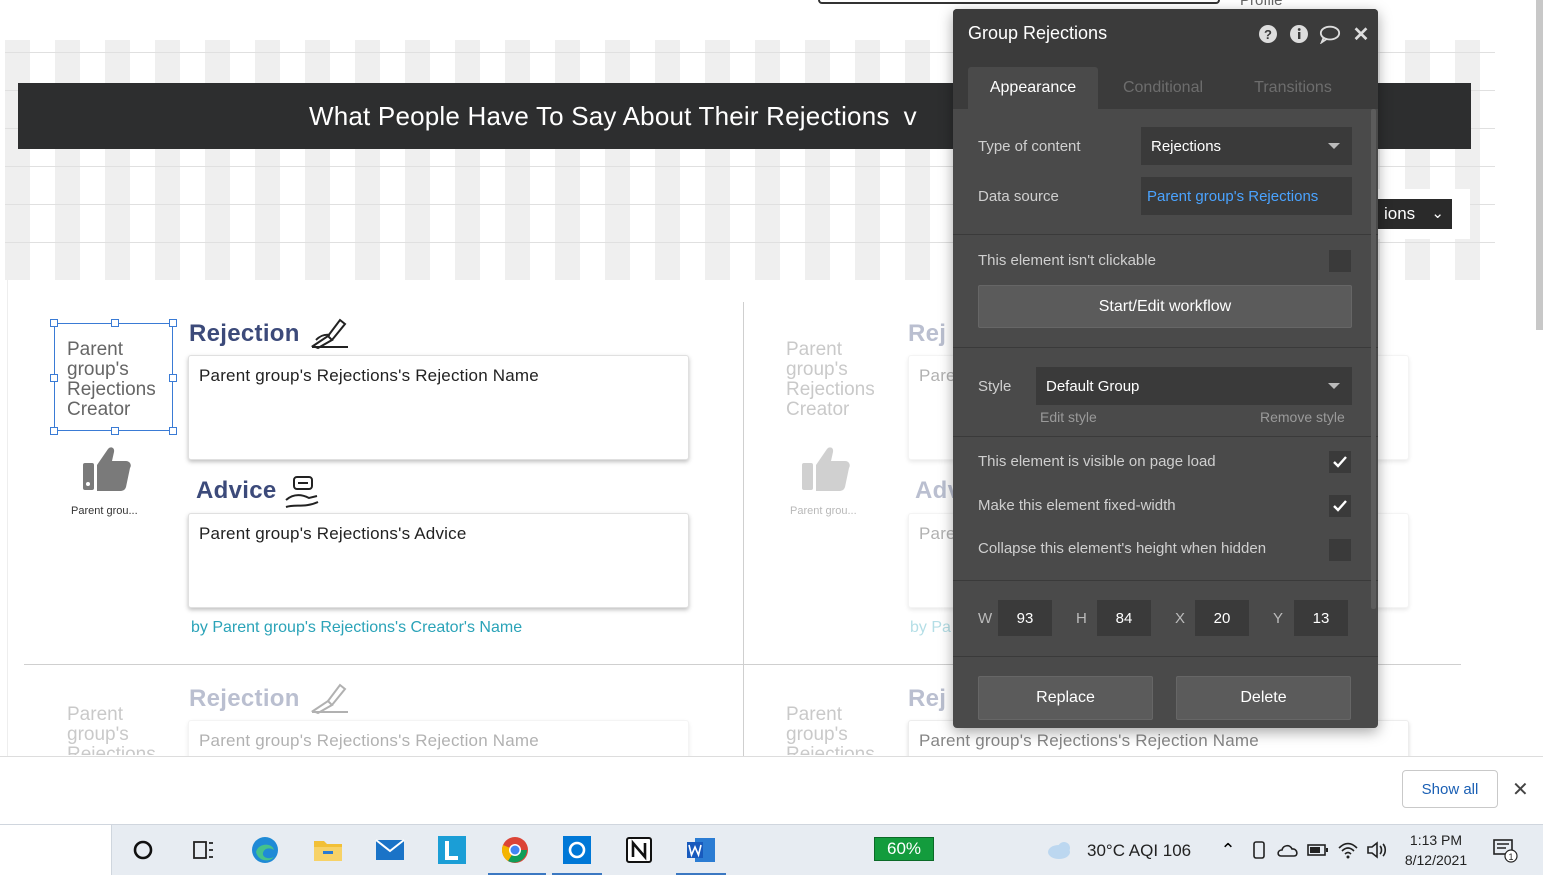 This screenshot has width=1543, height=875. I want to click on width-input: 93, so click(1025, 618).